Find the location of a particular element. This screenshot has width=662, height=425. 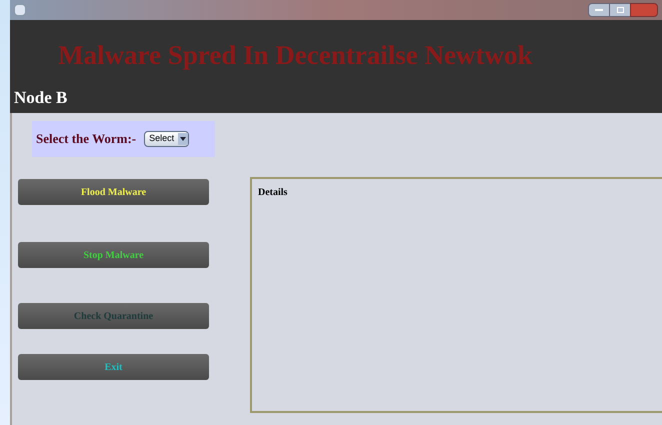

maximize-button is located at coordinates (620, 10).